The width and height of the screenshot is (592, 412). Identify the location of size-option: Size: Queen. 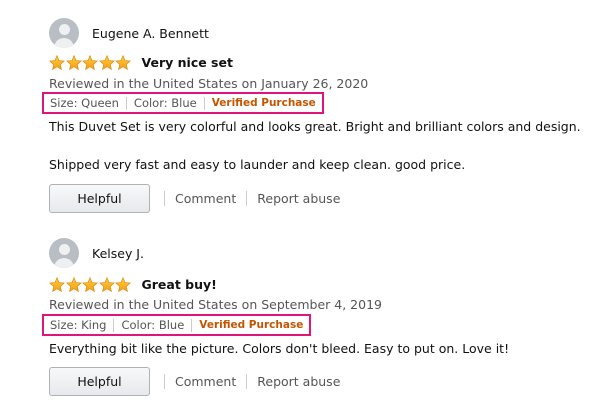
(84, 103).